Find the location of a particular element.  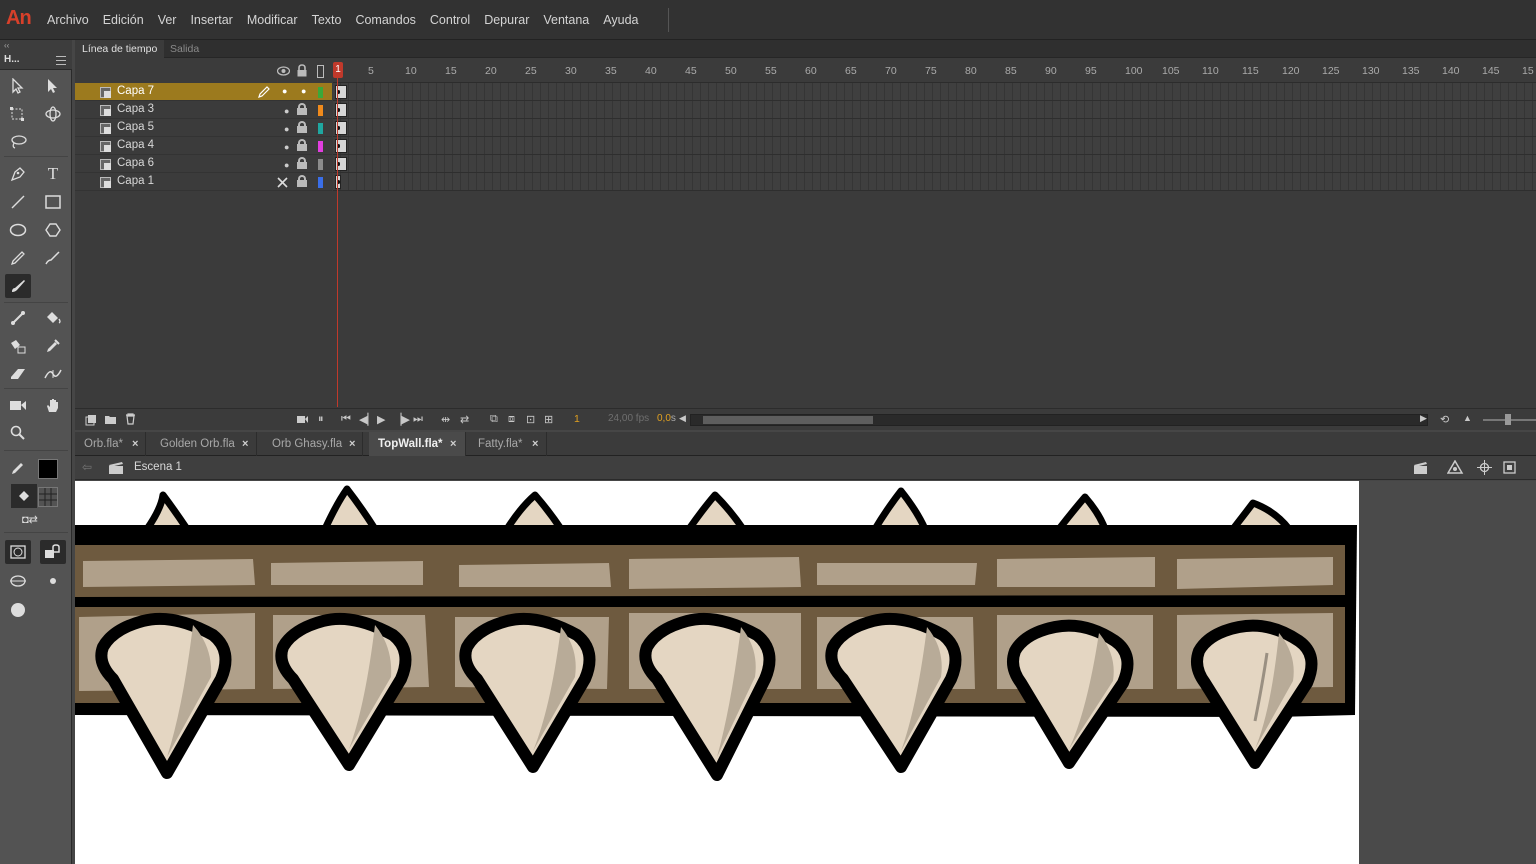

edit-multiple-icon: ⊡ is located at coordinates (530, 419).